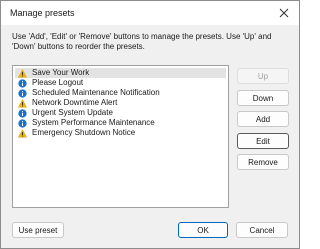 Image resolution: width=320 pixels, height=249 pixels. What do you see at coordinates (262, 230) in the screenshot?
I see `cancel-button: Cancel` at bounding box center [262, 230].